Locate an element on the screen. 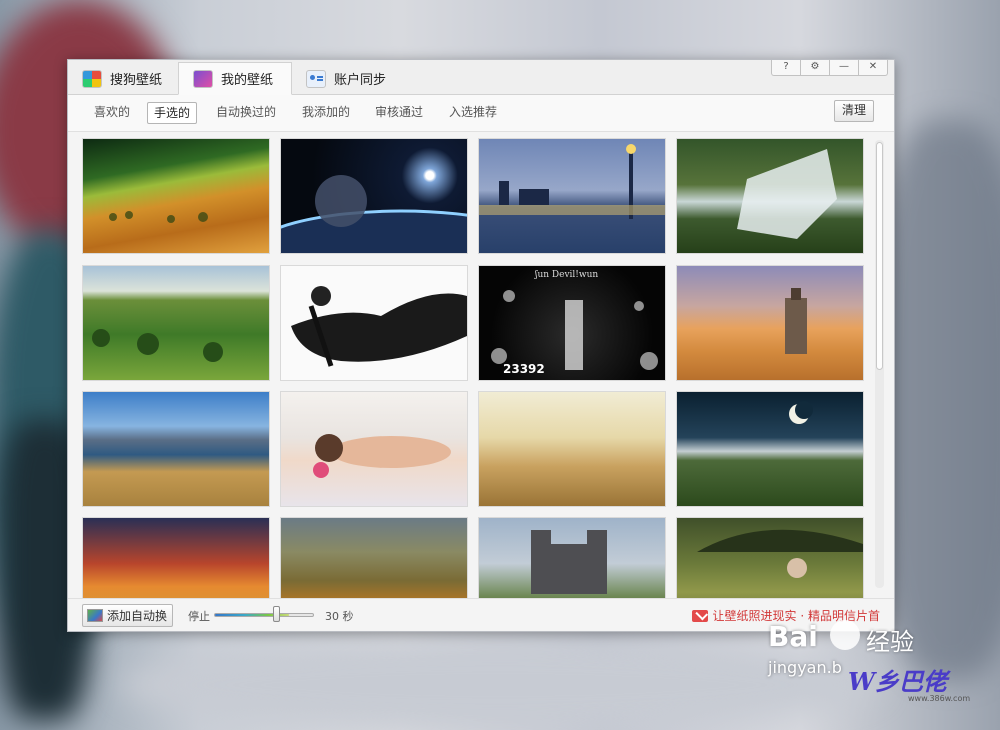  site-brand-url: www.386w.com is located at coordinates (939, 698).